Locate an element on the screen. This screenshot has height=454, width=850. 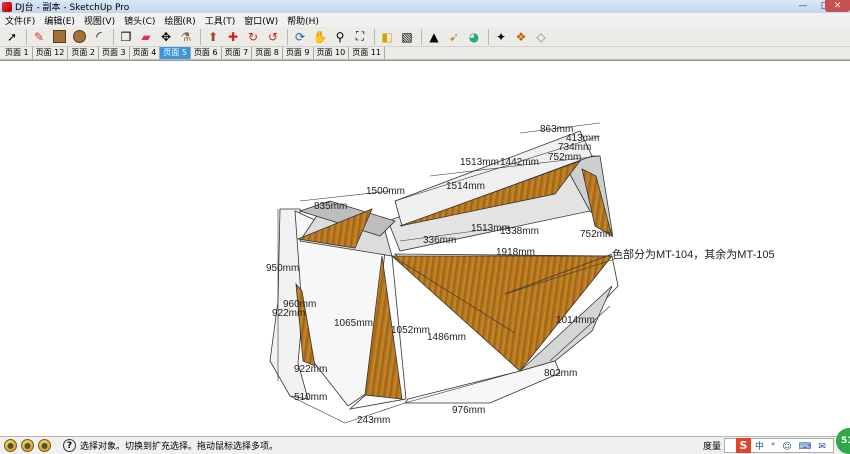
help-icon: ? is located at coordinates (69, 445).